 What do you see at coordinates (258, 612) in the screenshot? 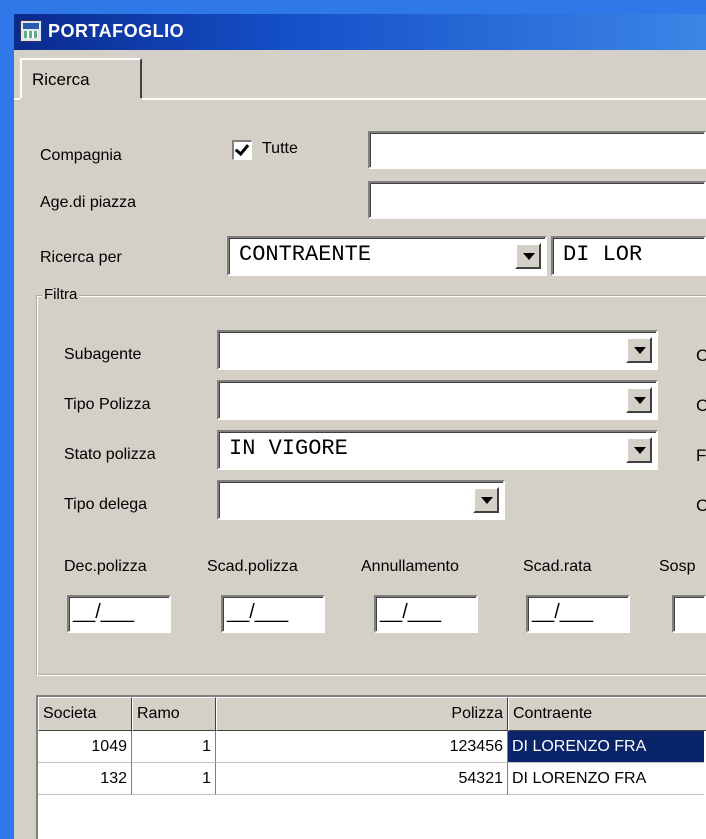
I see `scad-polizza-value: __/___` at bounding box center [258, 612].